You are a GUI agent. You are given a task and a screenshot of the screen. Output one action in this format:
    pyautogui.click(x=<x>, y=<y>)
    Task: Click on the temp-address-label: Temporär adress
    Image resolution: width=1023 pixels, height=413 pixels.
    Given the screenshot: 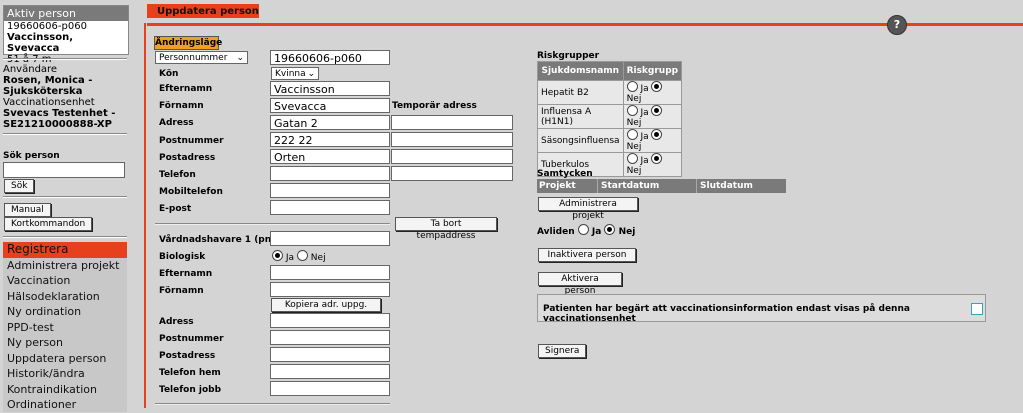 What is the action you would take?
    pyautogui.click(x=434, y=106)
    